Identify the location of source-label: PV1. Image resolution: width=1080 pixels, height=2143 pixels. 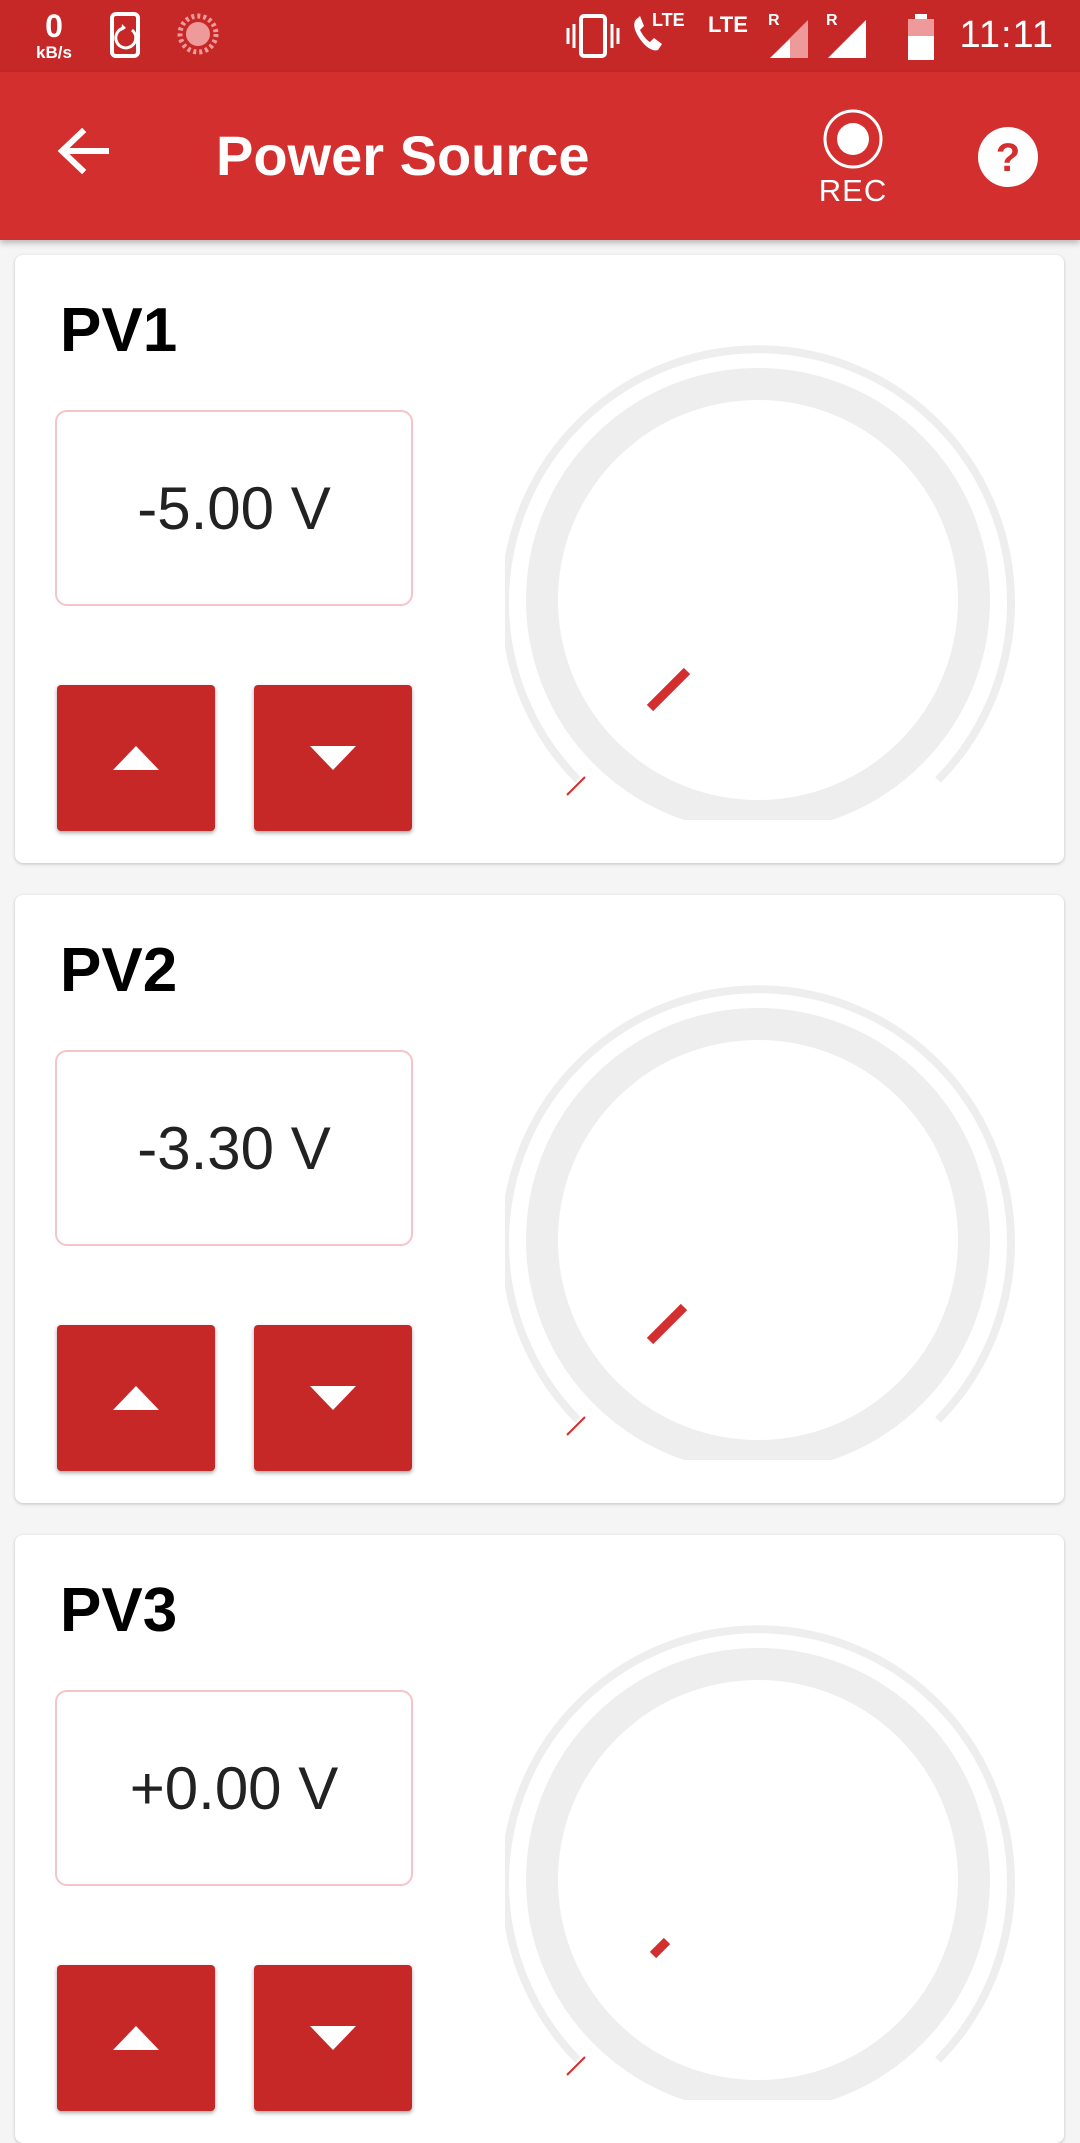
(119, 330).